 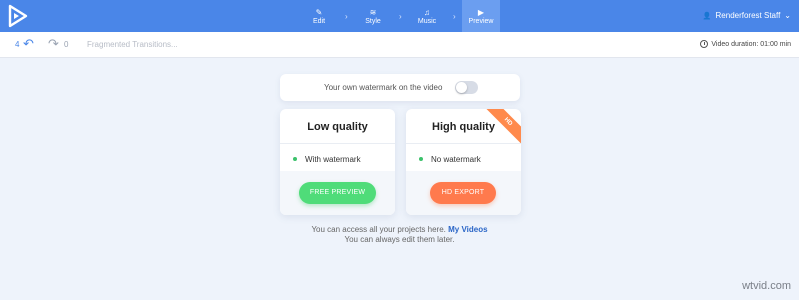 I want to click on edit-later-info: You can always edit them later., so click(x=399, y=239).